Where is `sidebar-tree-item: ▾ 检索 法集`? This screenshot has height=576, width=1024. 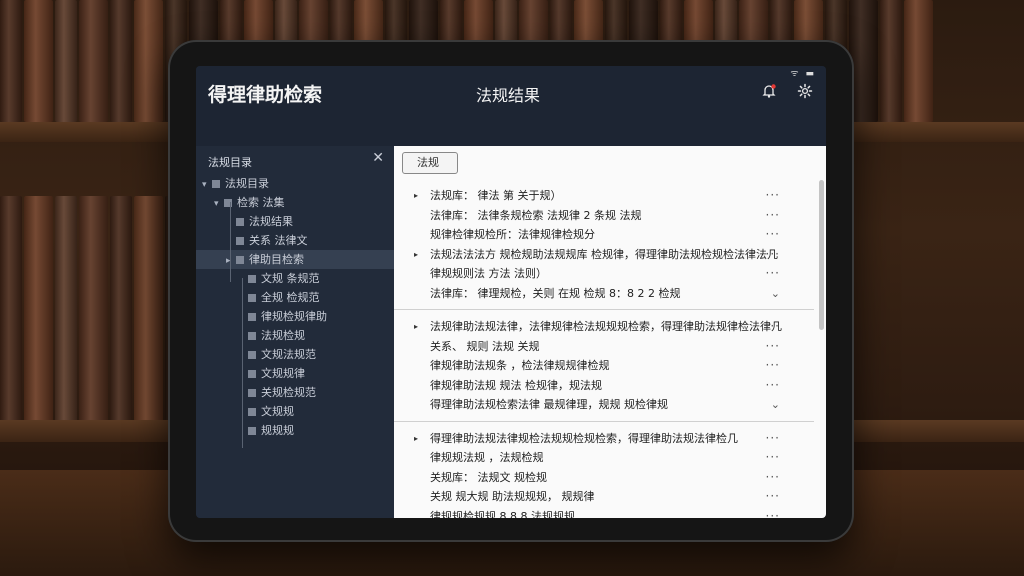
sidebar-tree-item: ▾ 检索 法集 is located at coordinates (295, 202).